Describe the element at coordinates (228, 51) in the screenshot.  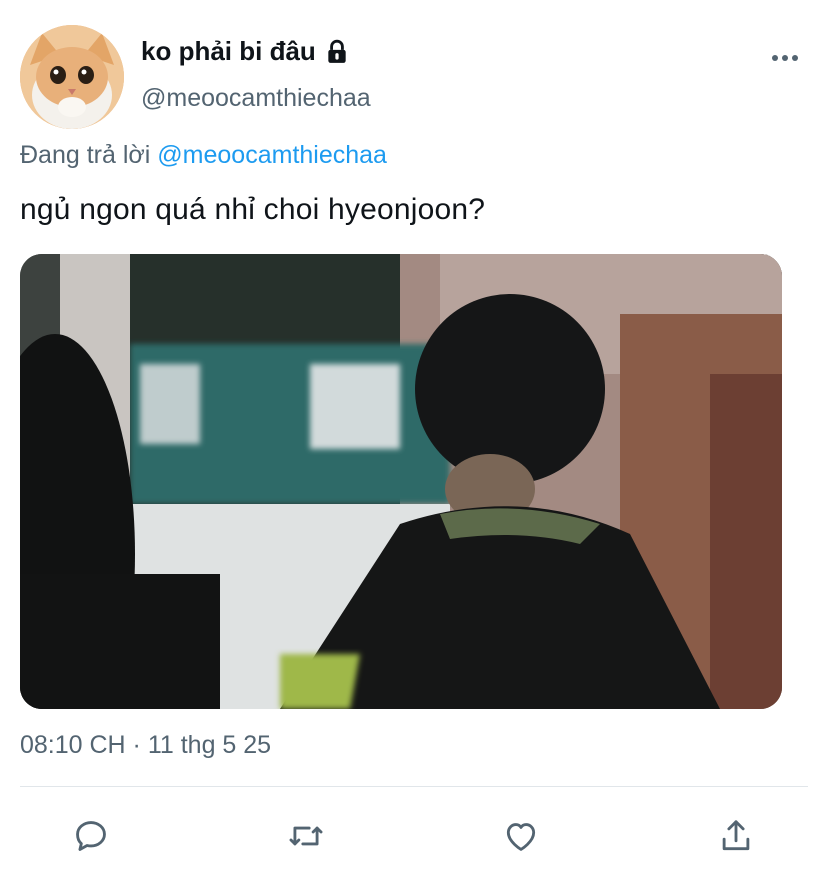
I see `display-name-text: ko phải bi đâu` at that location.